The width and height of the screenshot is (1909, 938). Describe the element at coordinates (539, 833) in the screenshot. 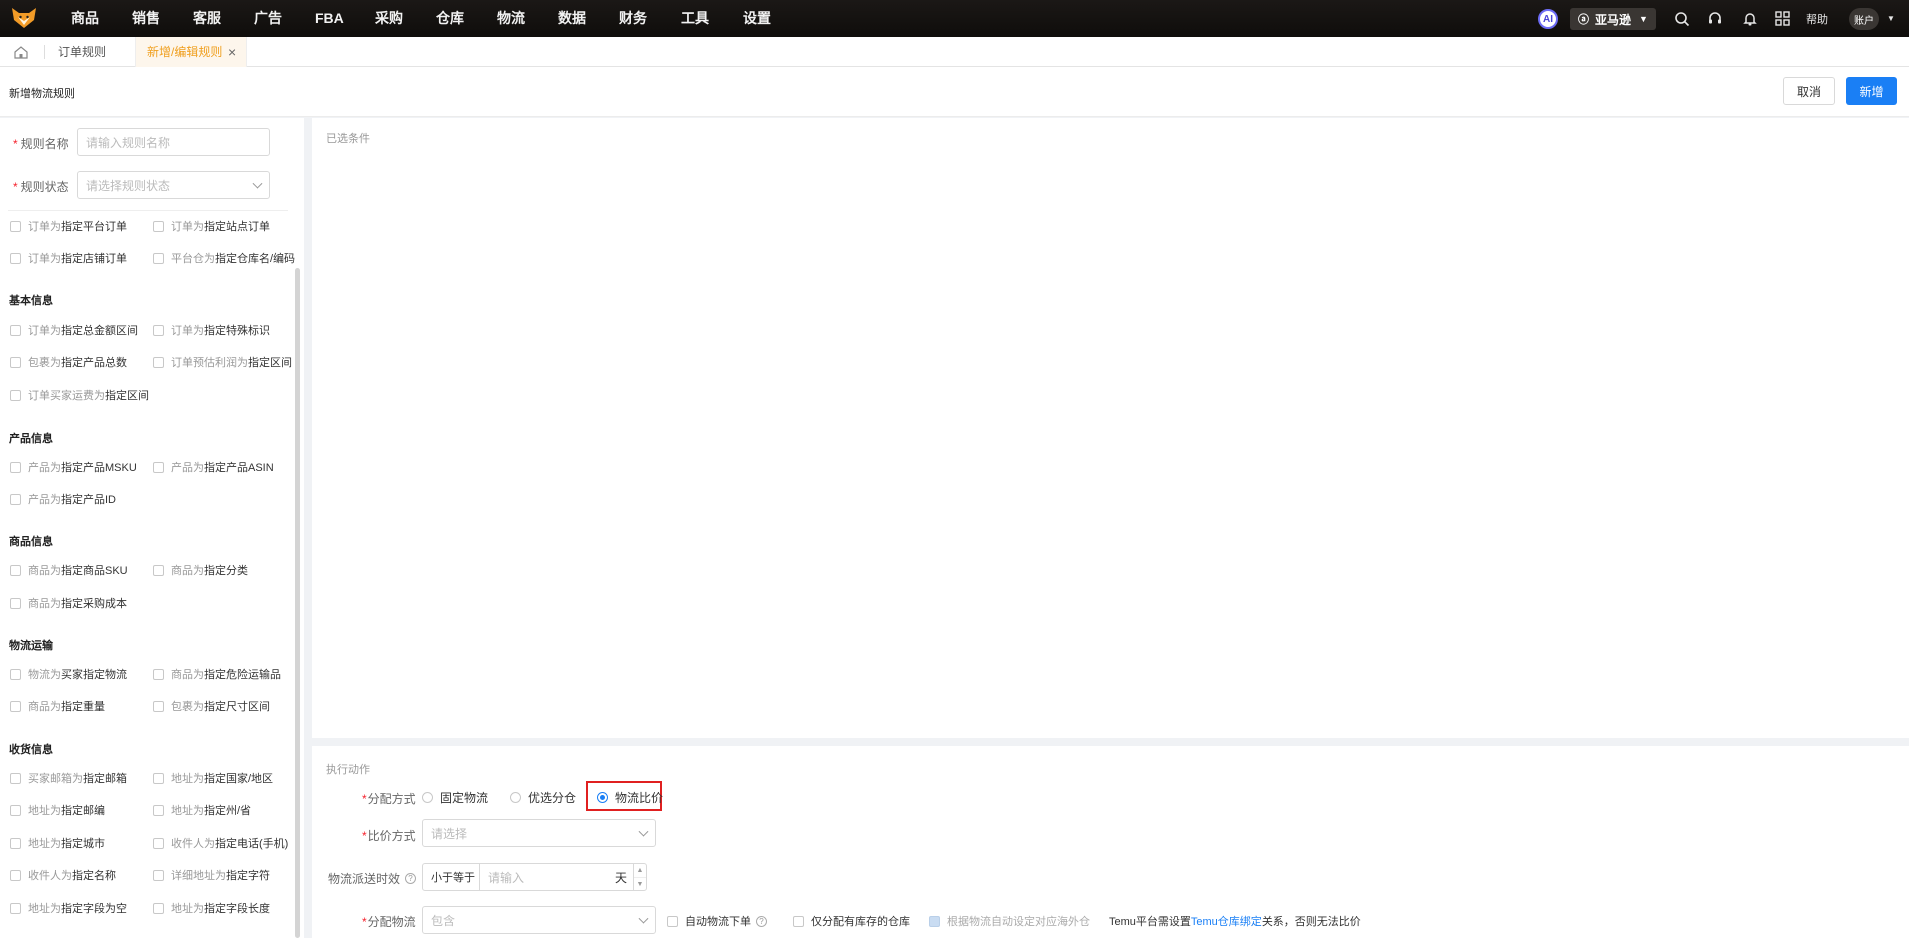

I see `compare-method-select: 请选择` at that location.